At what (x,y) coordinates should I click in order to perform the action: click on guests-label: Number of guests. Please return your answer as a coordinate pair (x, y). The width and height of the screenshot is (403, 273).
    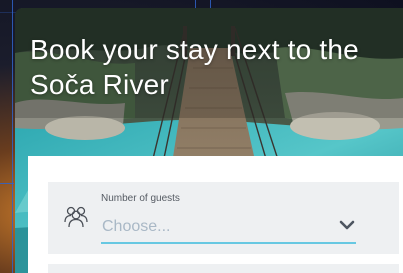
    Looking at the image, I should click on (140, 198).